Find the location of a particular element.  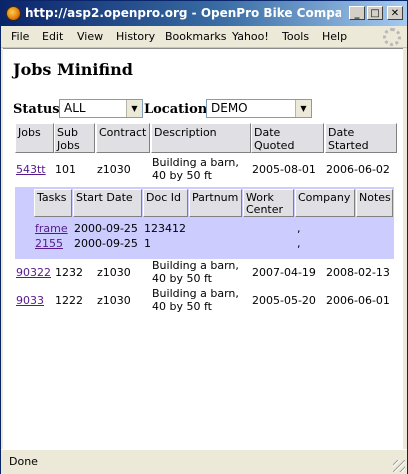

sub-jobs-cell: 101 is located at coordinates (65, 169).